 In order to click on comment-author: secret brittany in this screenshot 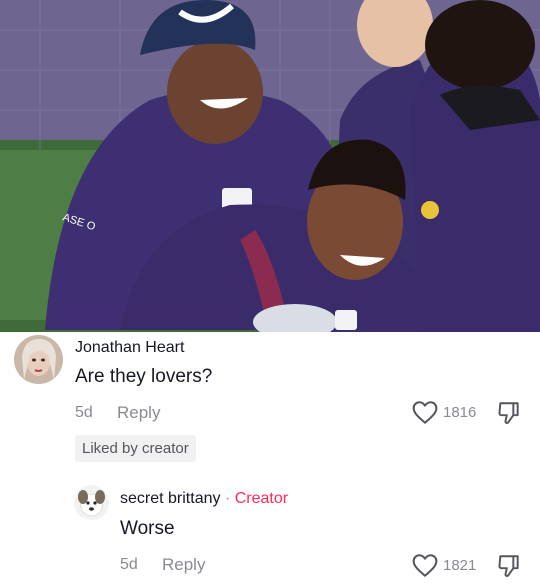, I will do `click(170, 498)`.